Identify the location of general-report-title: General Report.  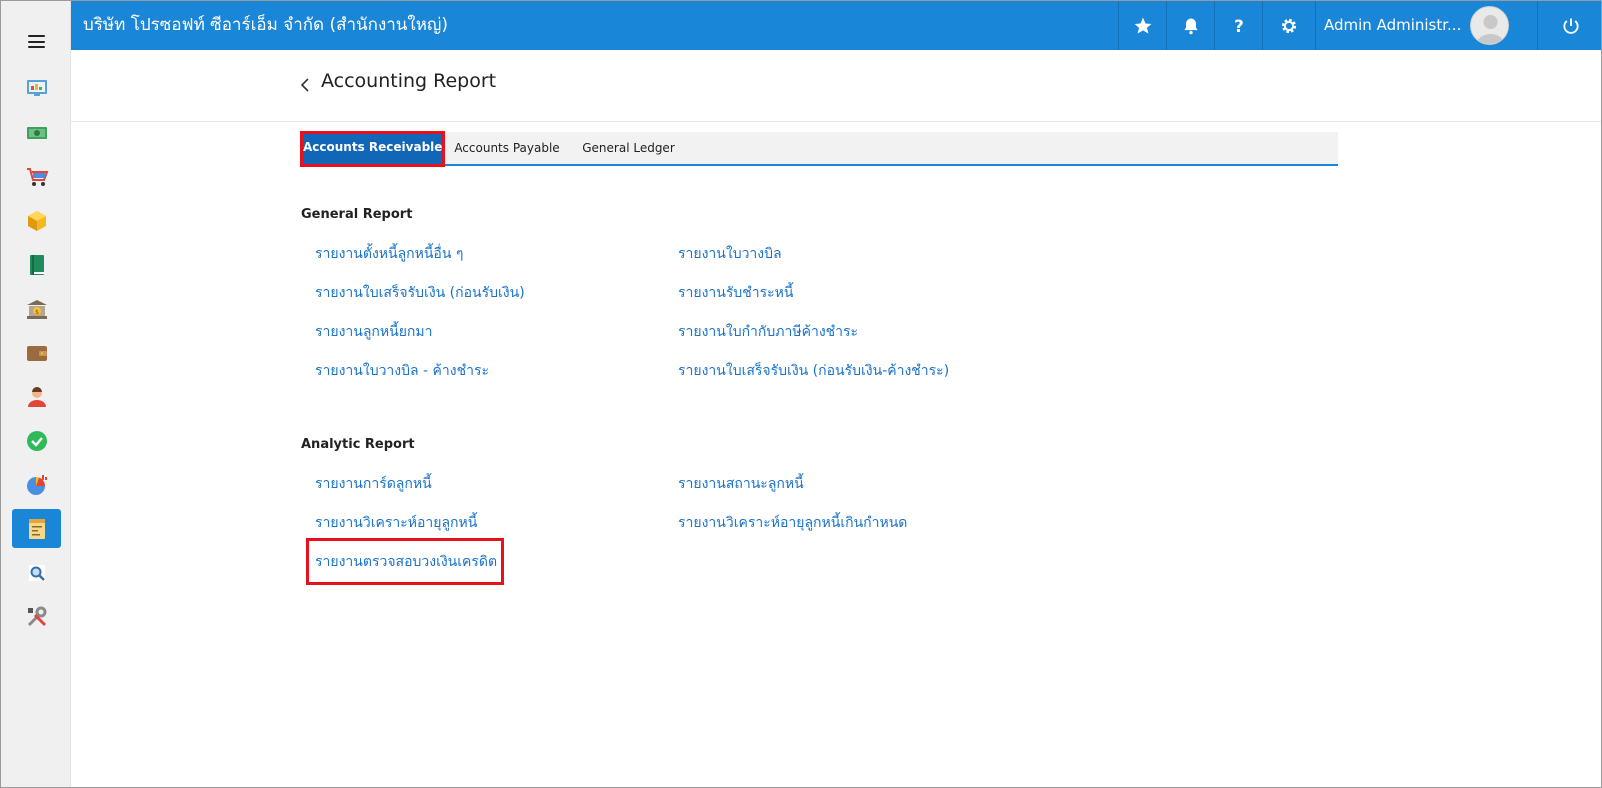
(357, 214).